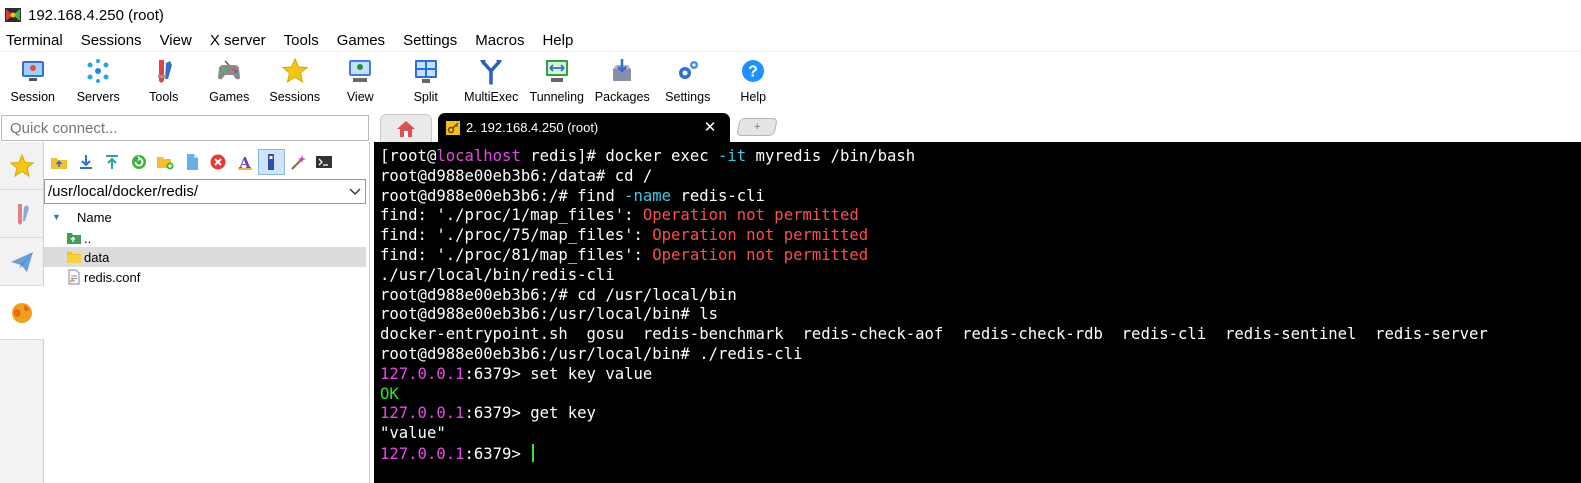  I want to click on tools-label: Tools, so click(164, 97).